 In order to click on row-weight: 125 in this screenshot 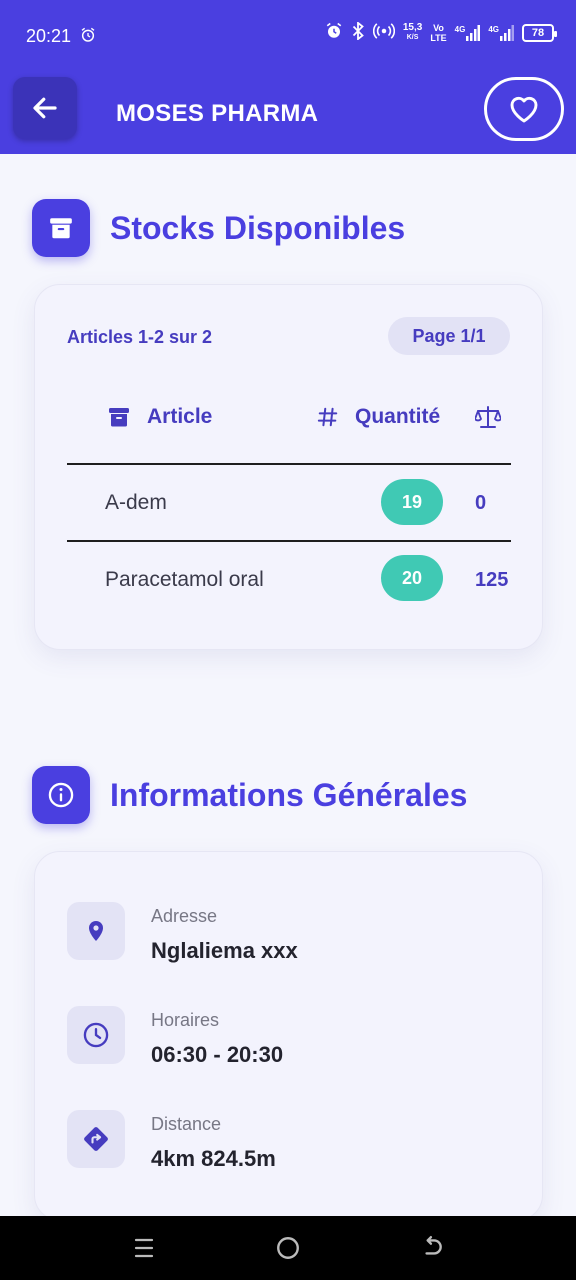, I will do `click(492, 580)`.